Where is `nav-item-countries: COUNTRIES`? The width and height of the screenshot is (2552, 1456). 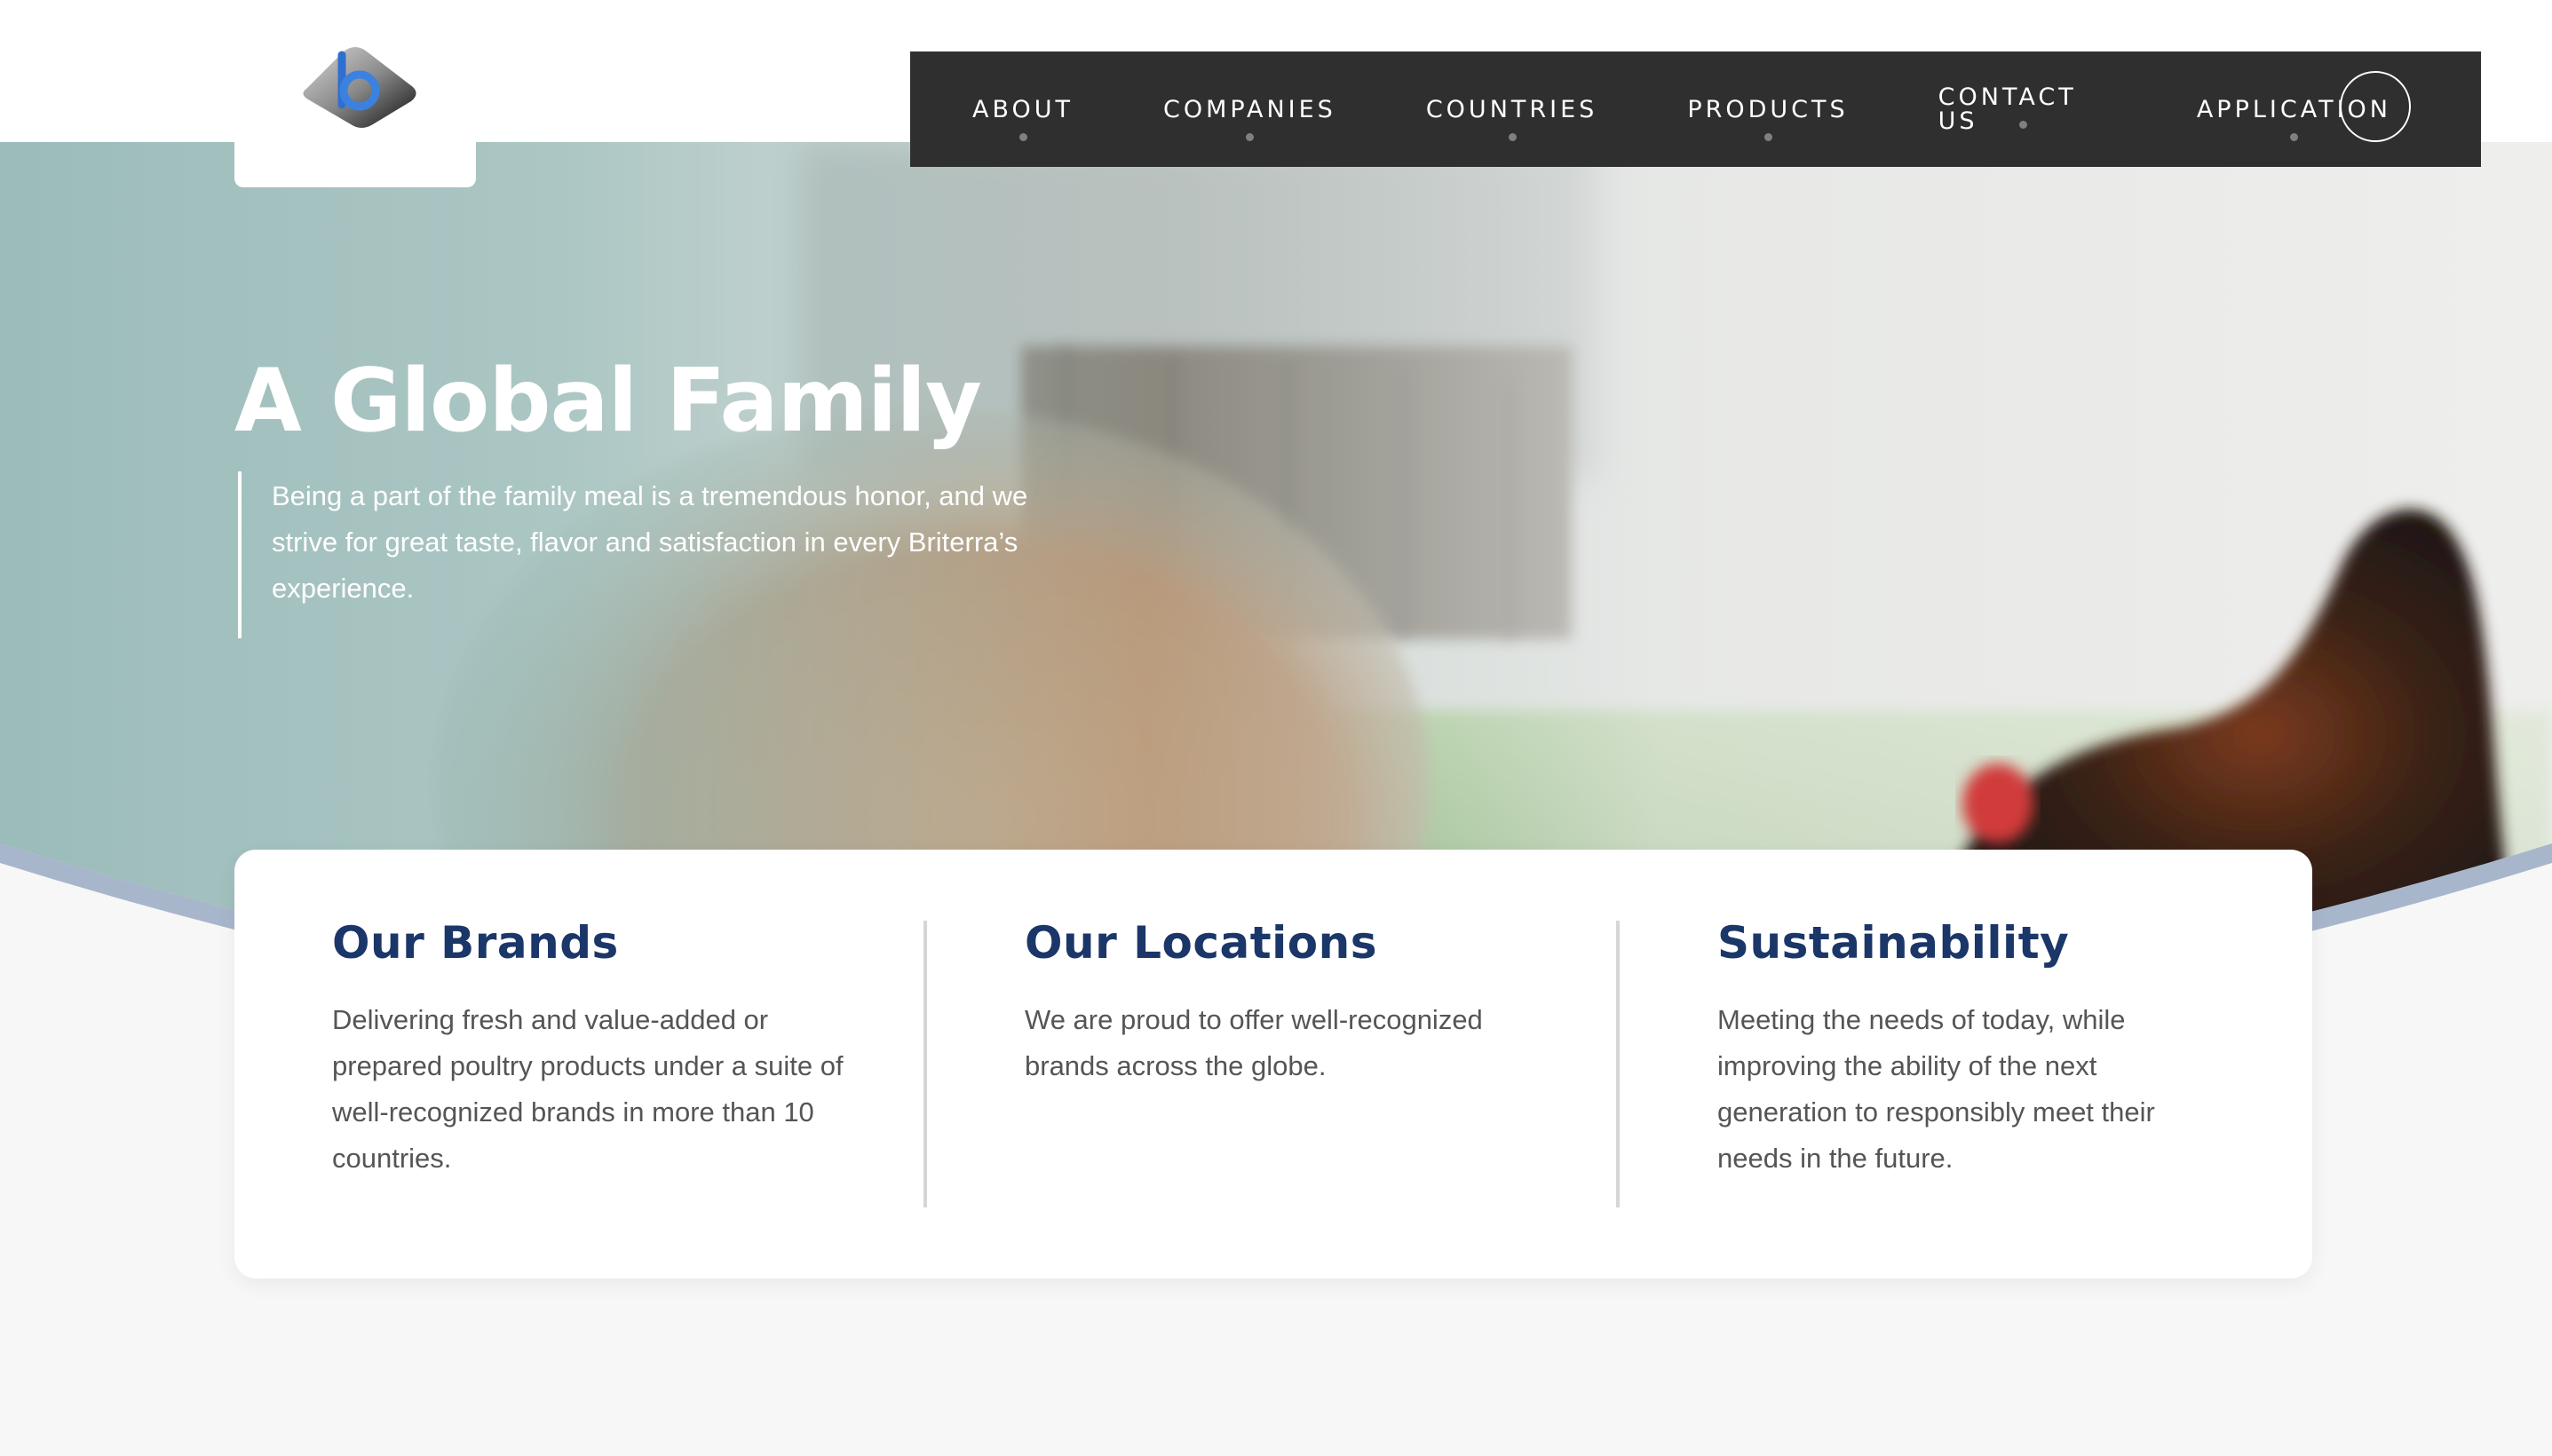 nav-item-countries: COUNTRIES is located at coordinates (1511, 118).